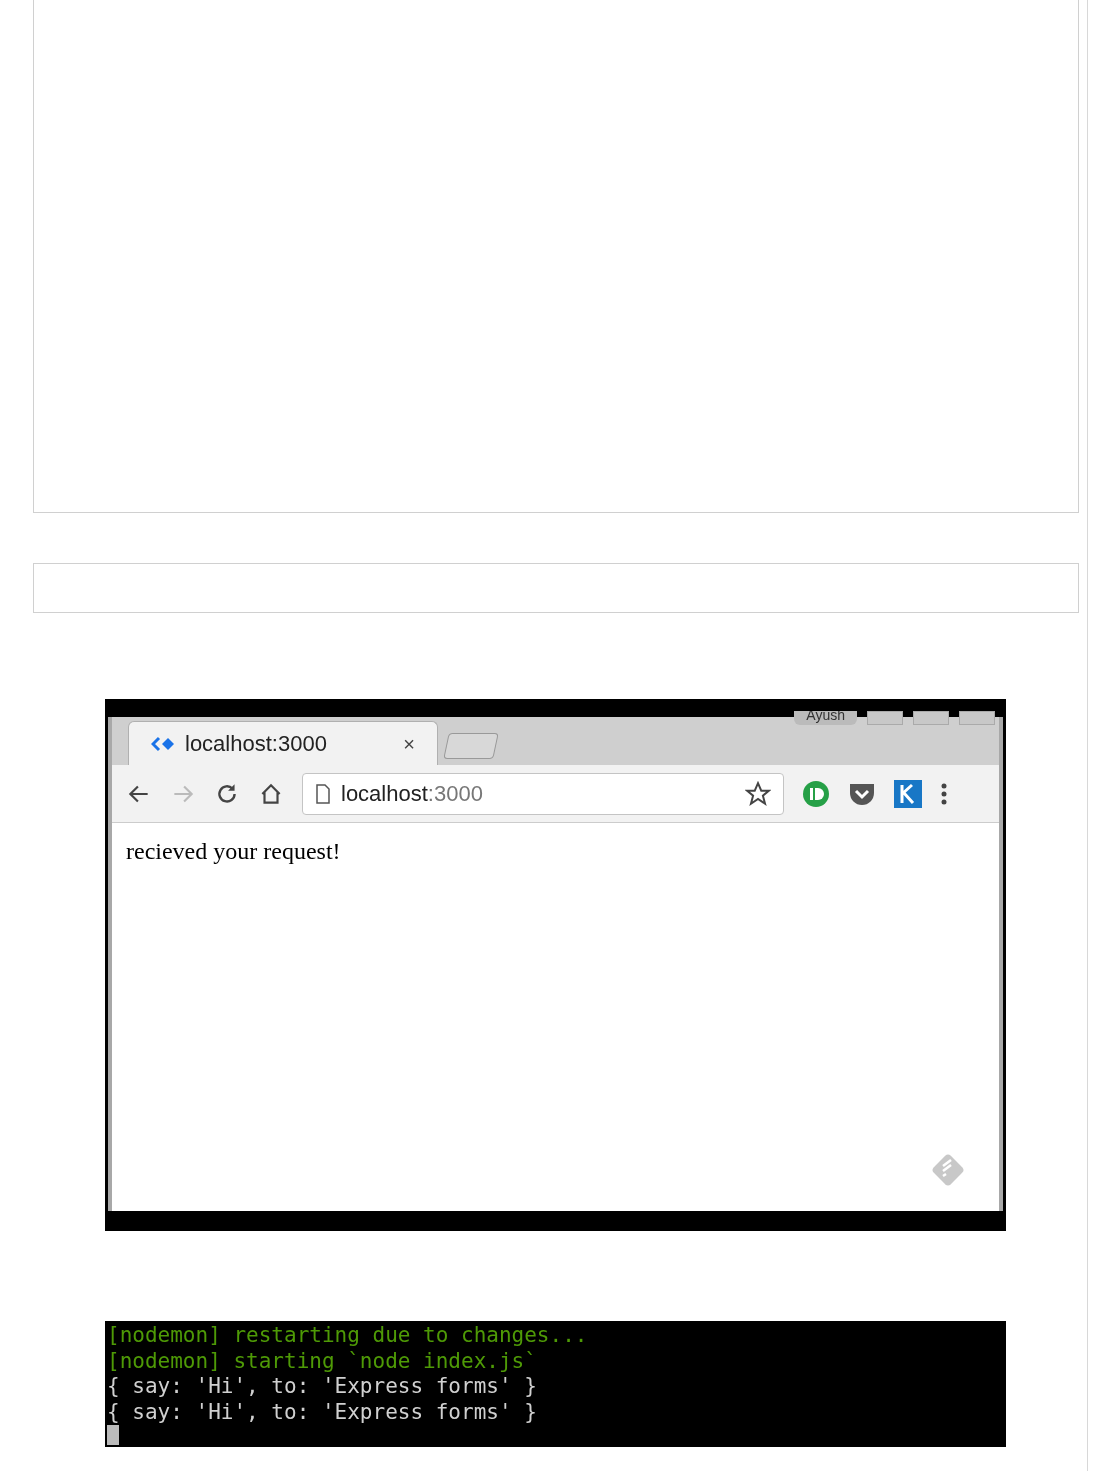 The width and height of the screenshot is (1110, 1471). I want to click on browser-tab: localhost:3000 ×, so click(283, 743).